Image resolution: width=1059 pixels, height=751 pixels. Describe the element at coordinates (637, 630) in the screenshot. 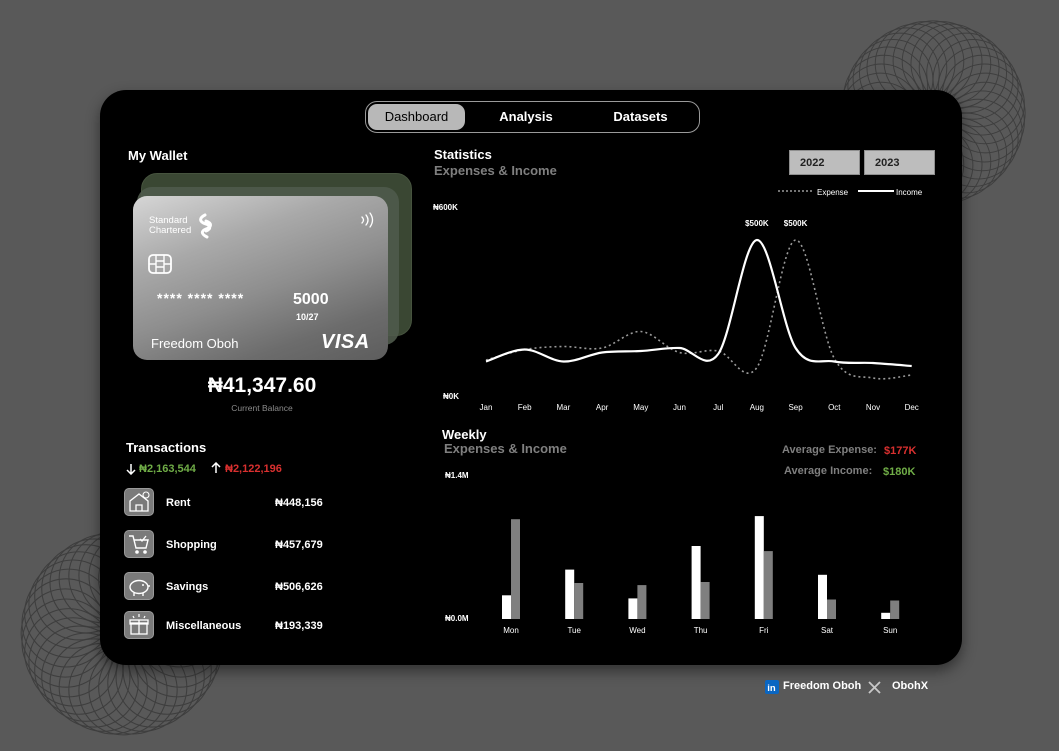

I see `day-tick-label: Wed` at that location.